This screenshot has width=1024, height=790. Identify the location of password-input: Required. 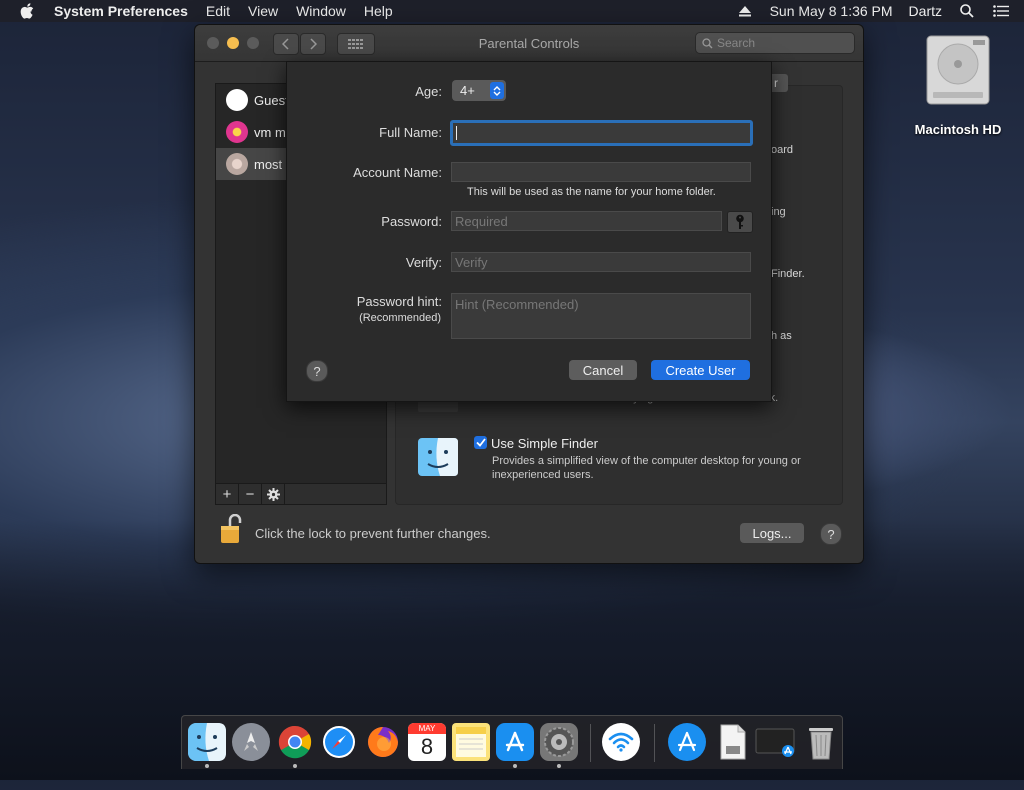
(586, 221).